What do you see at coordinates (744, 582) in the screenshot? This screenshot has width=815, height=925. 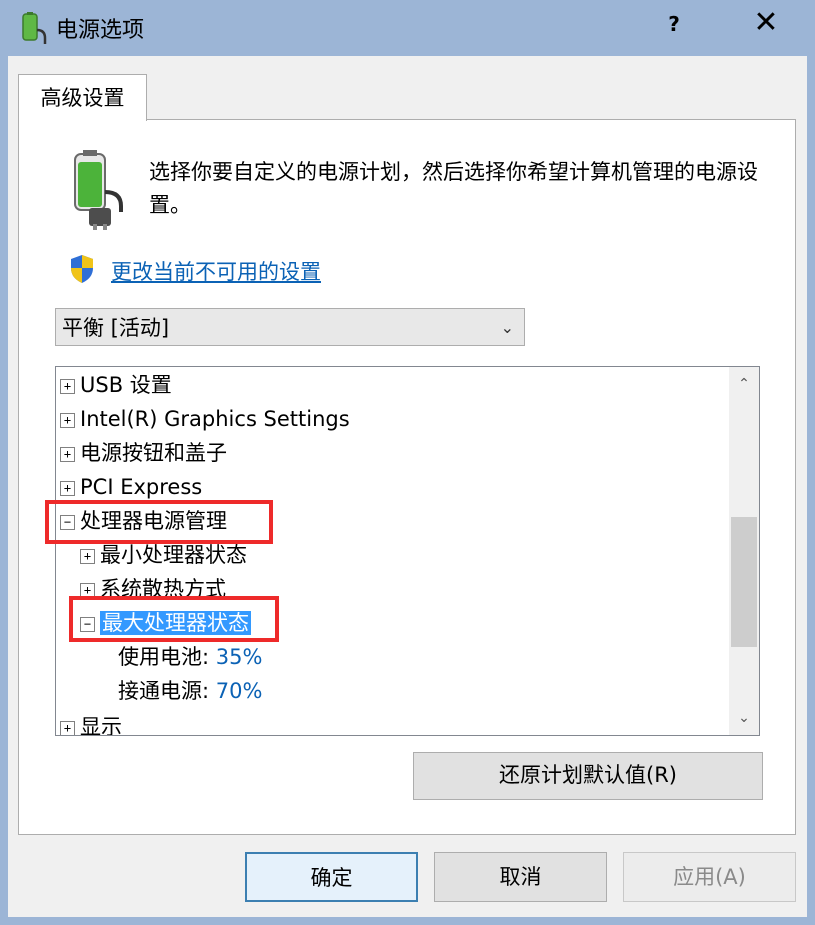 I see `scroll-thumb` at bounding box center [744, 582].